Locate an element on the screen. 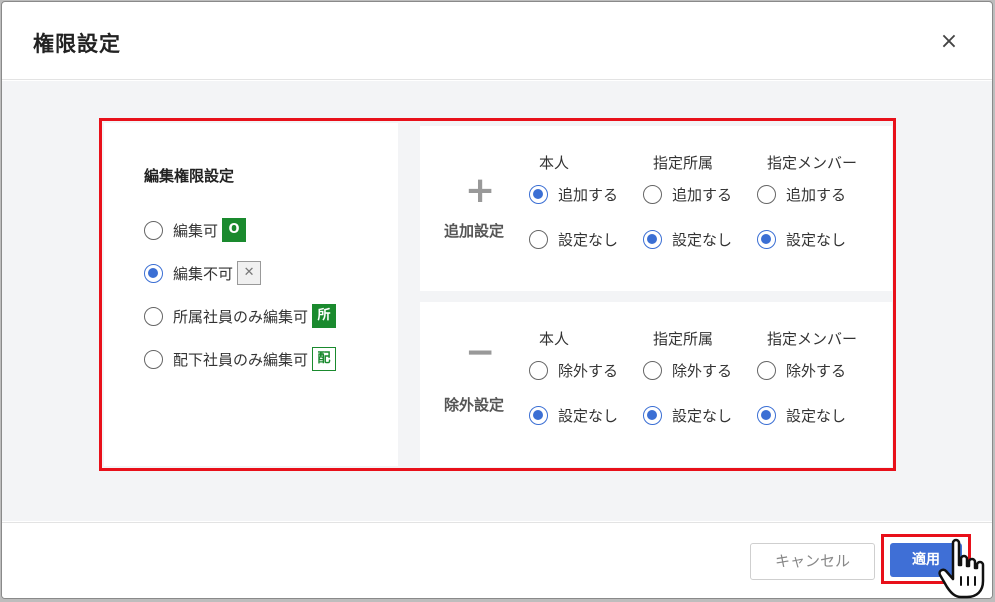 The height and width of the screenshot is (602, 995). option-editable: 編集可 O is located at coordinates (195, 230).